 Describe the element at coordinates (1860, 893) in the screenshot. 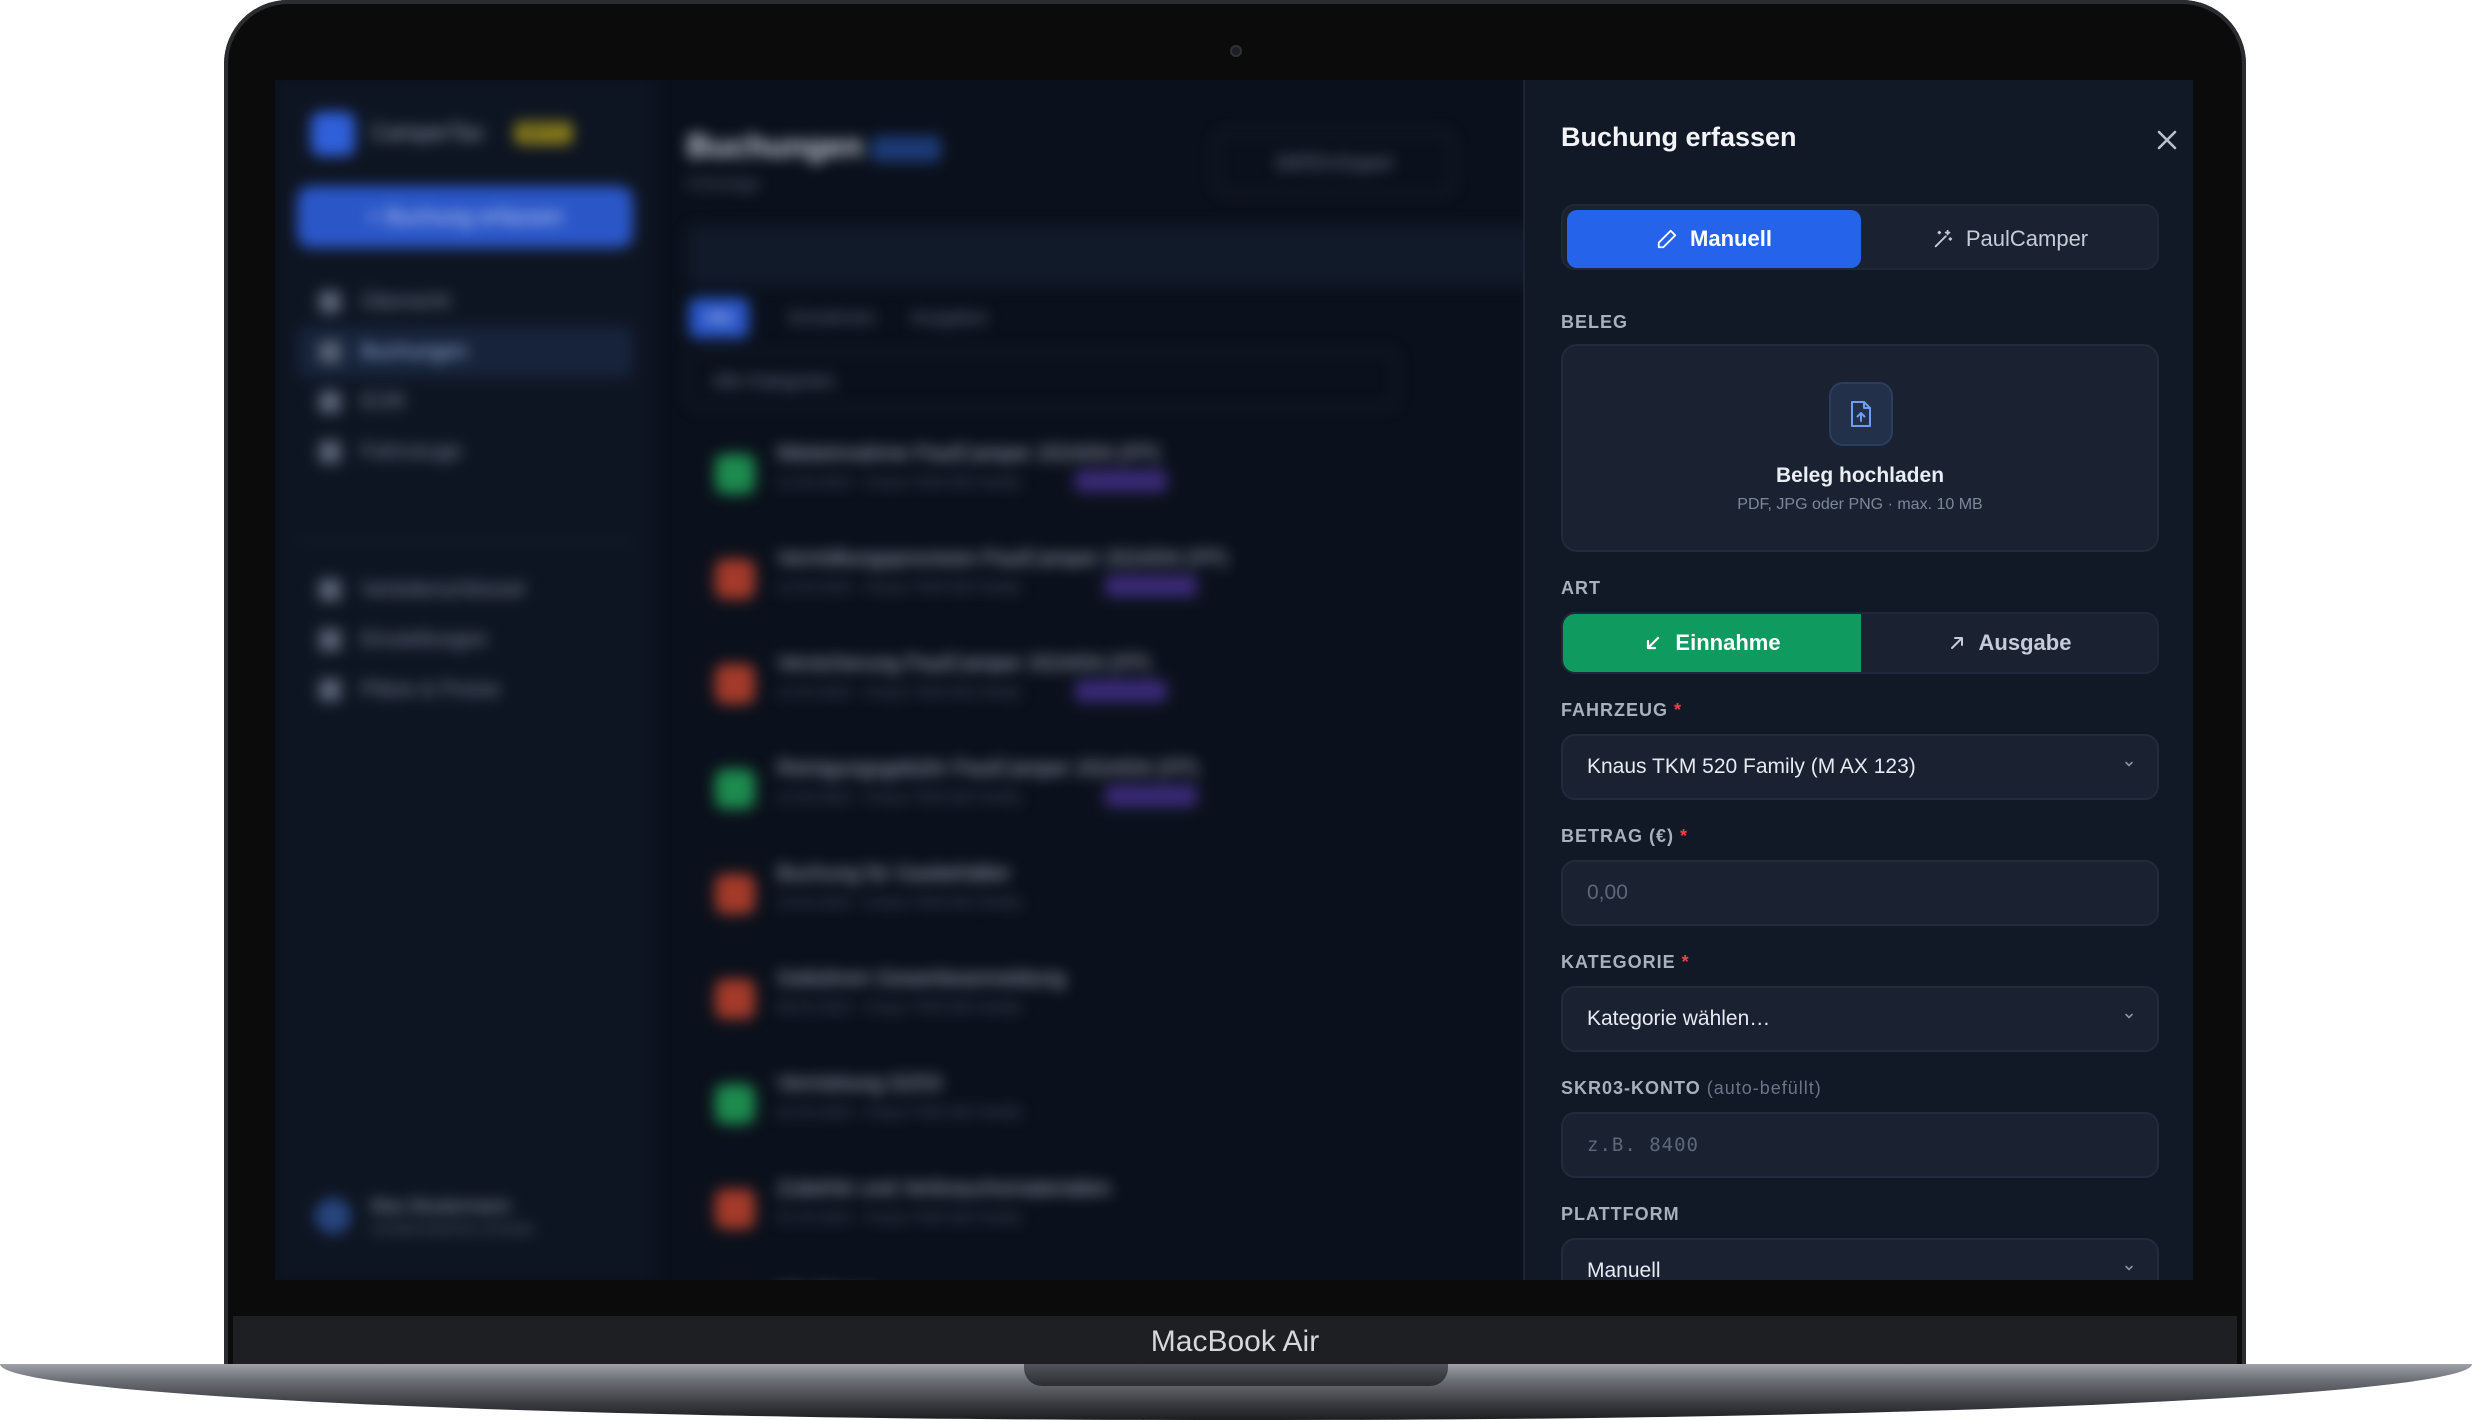

I see `amount-input: 0,00` at that location.